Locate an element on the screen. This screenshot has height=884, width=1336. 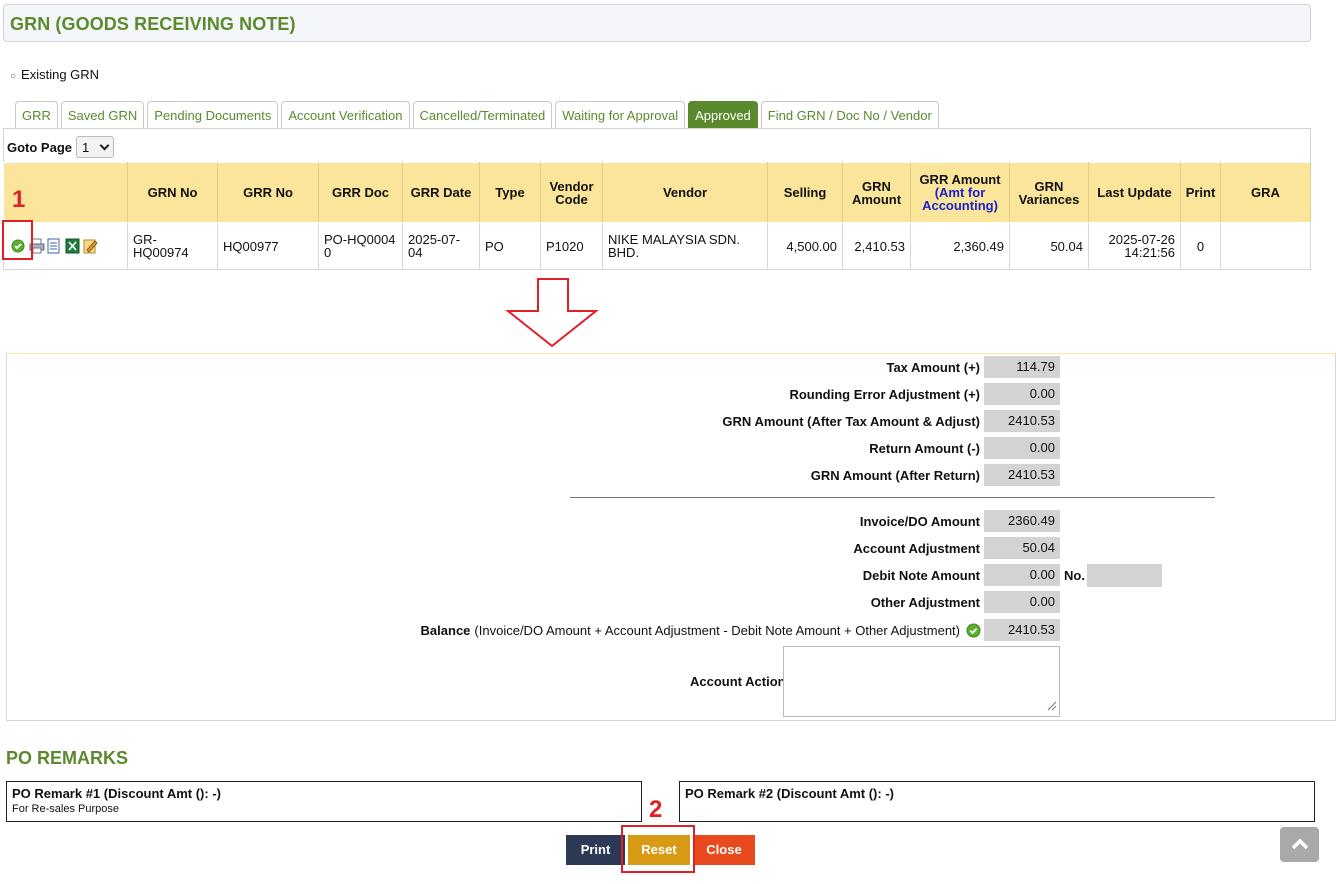
excel-icon is located at coordinates (72, 246).